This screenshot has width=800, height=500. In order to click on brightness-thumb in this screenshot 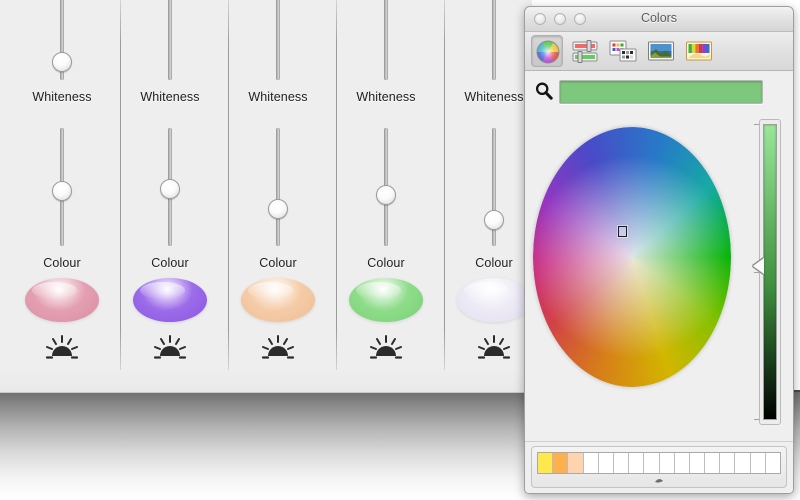, I will do `click(758, 266)`.